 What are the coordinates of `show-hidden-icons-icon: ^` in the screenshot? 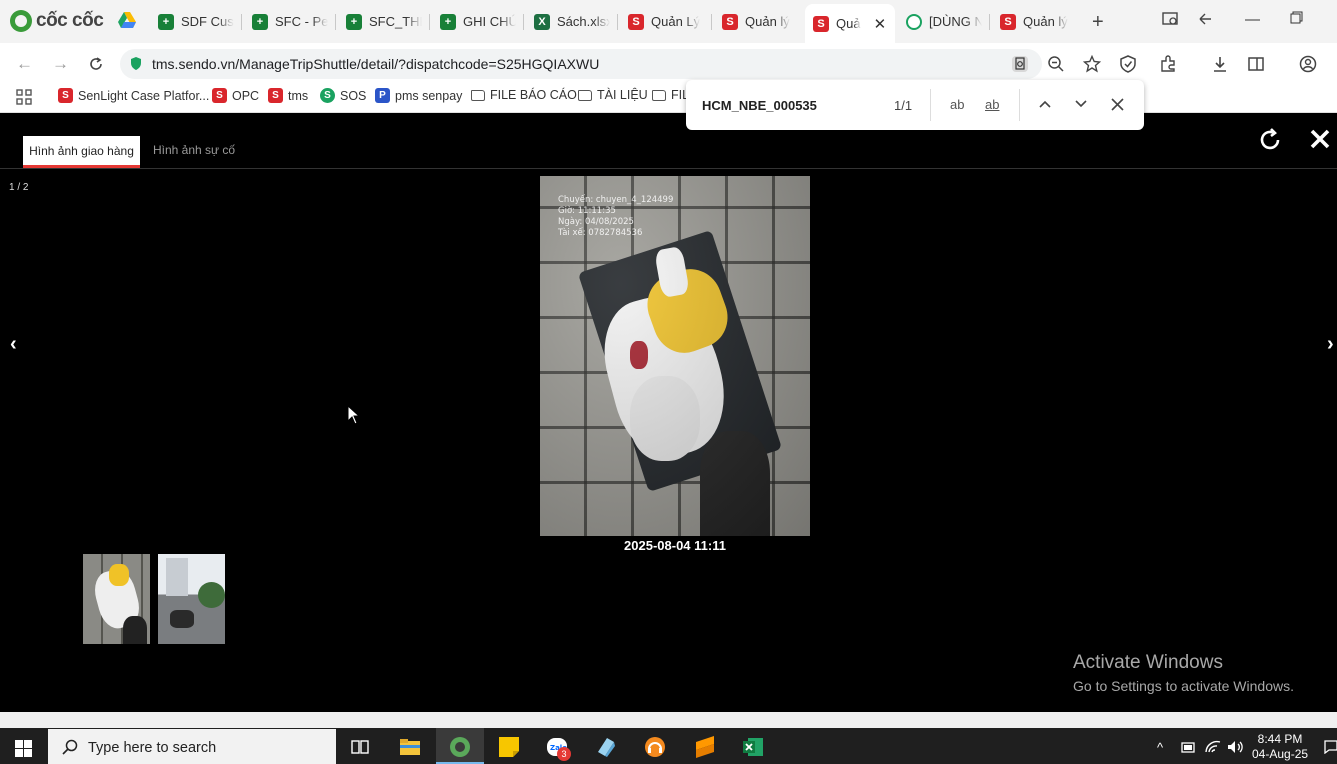 It's located at (1160, 747).